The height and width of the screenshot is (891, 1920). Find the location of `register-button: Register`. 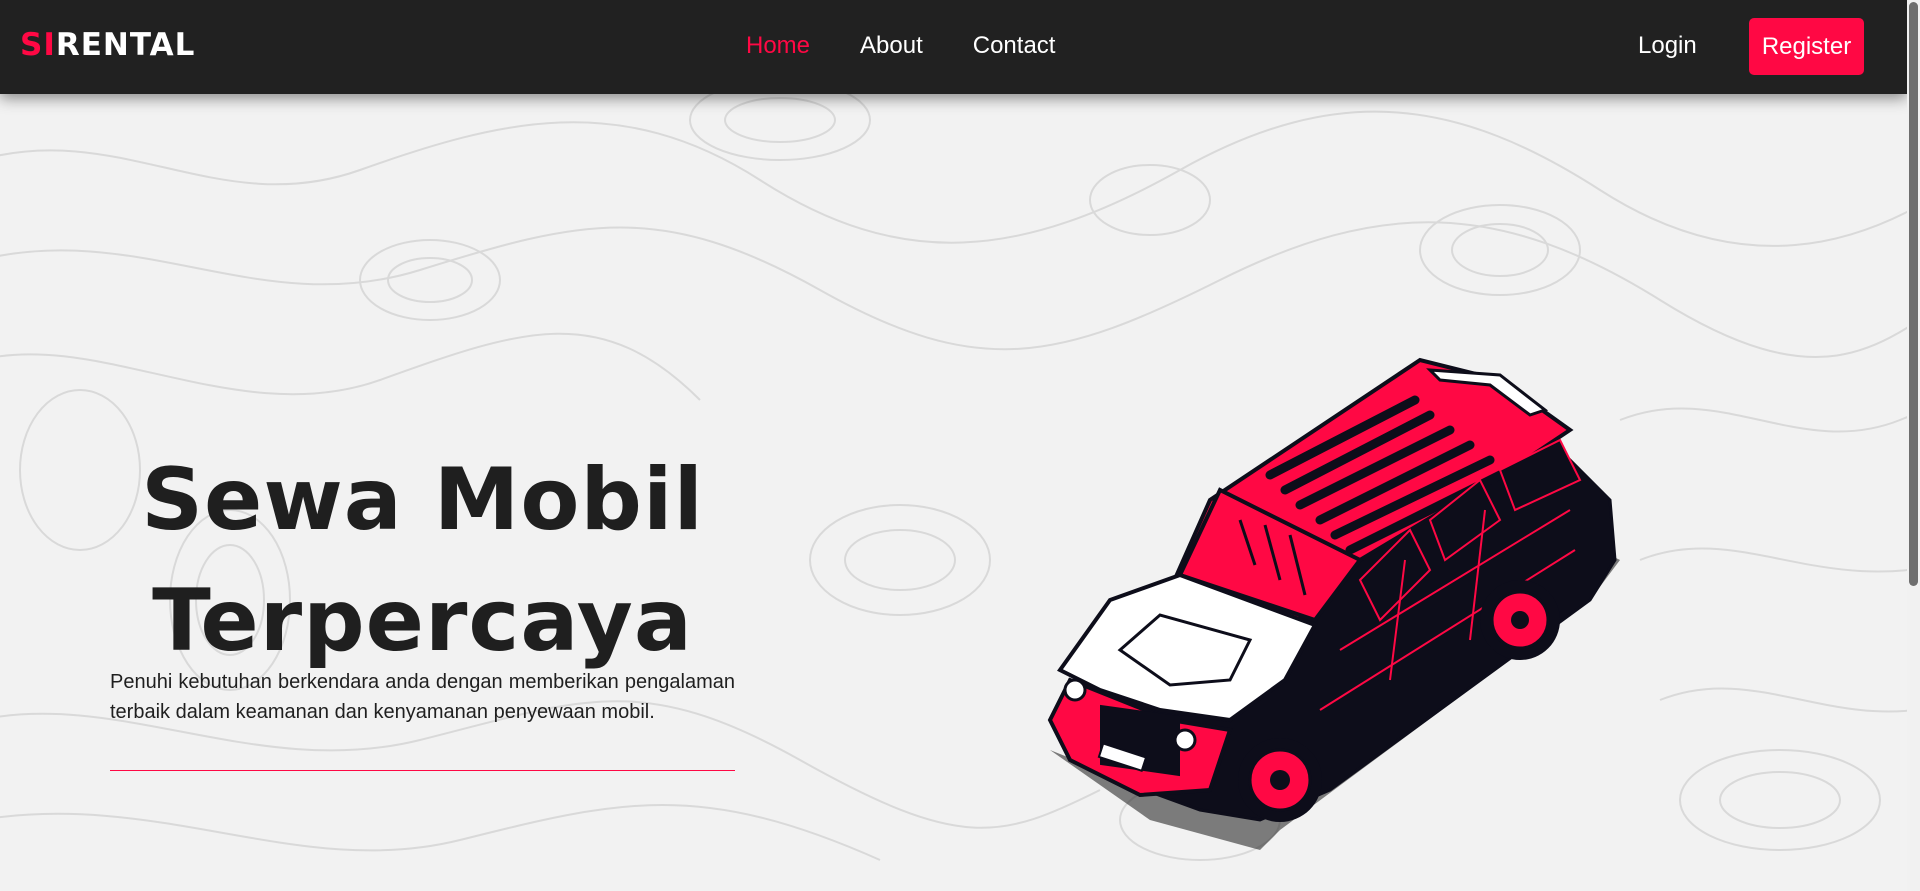

register-button: Register is located at coordinates (1806, 46).